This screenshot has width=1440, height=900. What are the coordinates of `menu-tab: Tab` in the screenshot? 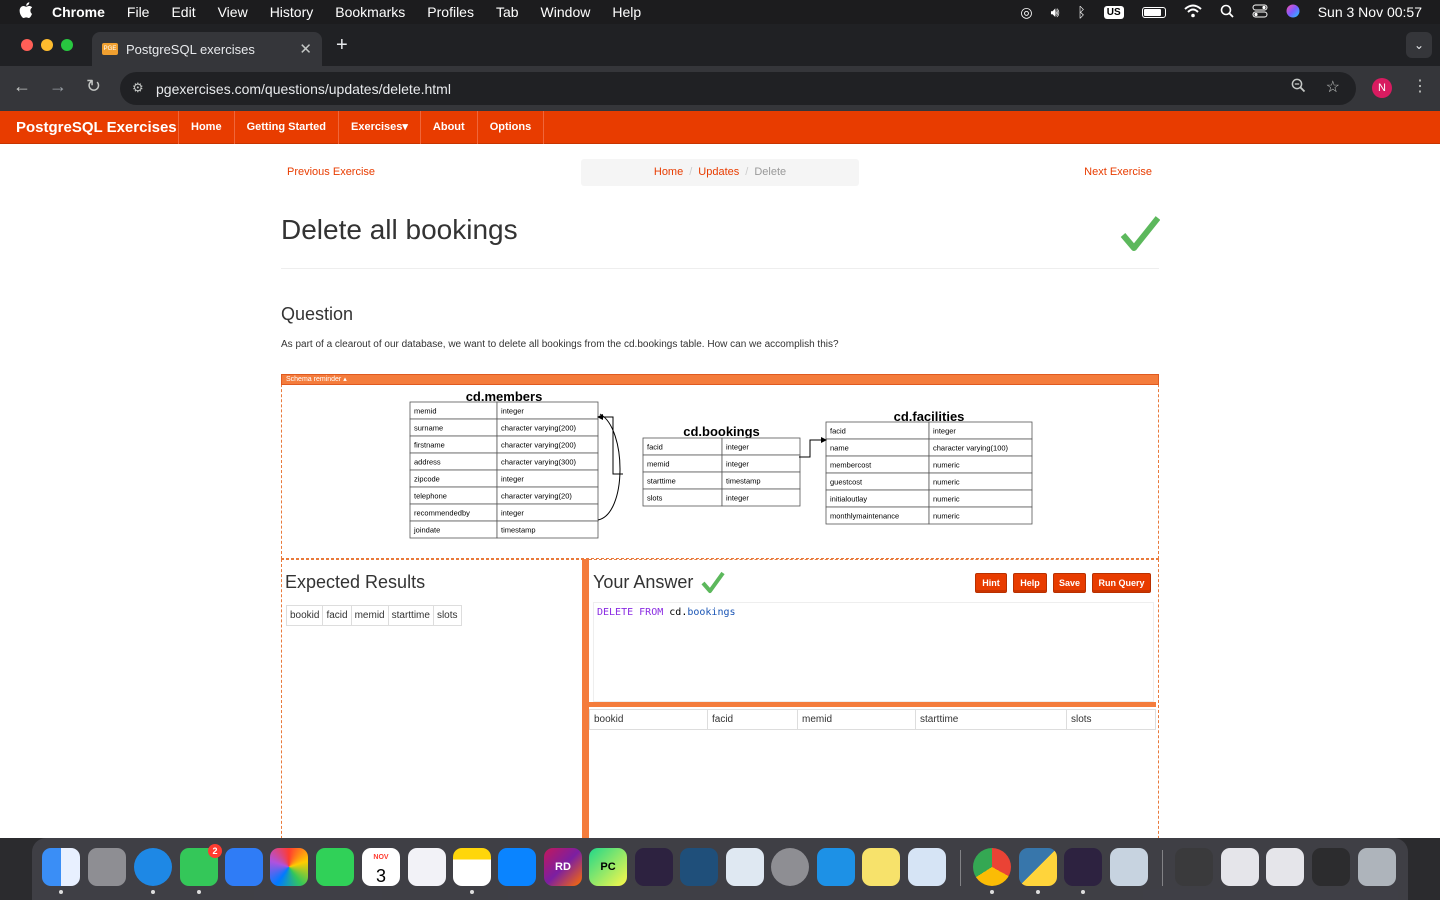 It's located at (507, 12).